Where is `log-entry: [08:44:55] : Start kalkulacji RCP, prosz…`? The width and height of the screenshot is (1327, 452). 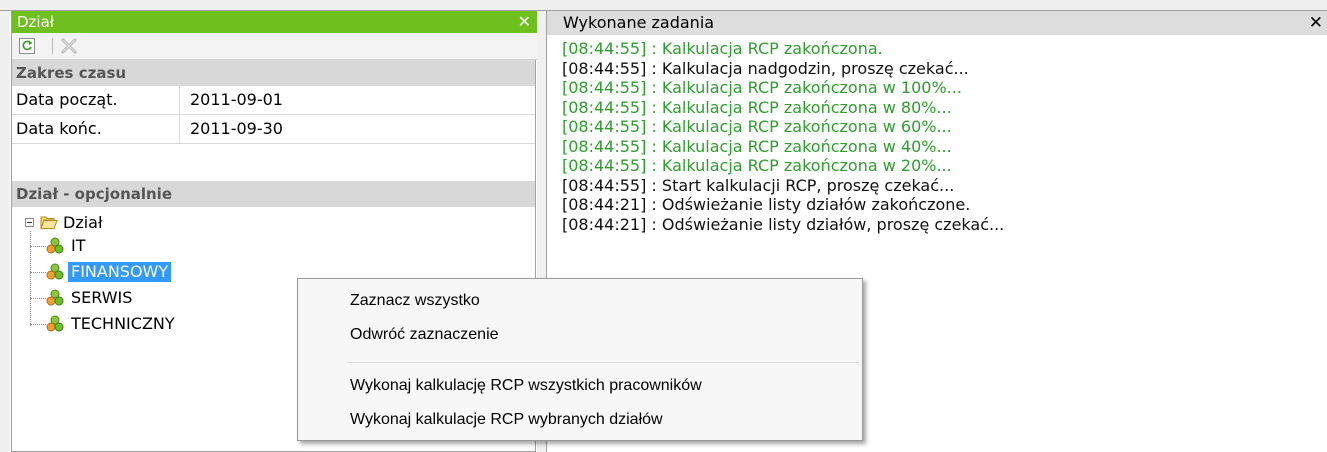 log-entry: [08:44:55] : Start kalkulacji RCP, prosz… is located at coordinates (758, 185).